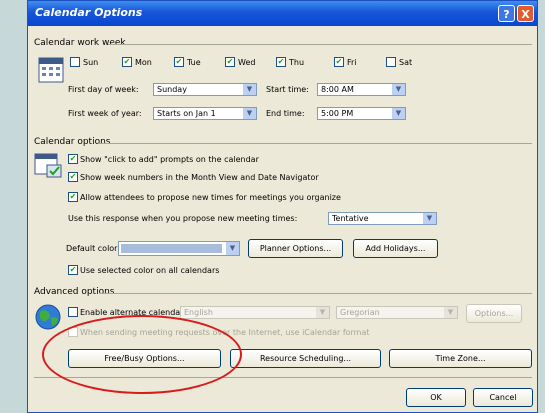  What do you see at coordinates (360, 312) in the screenshot?
I see `alt-calendar-type-value: Gregorian` at bounding box center [360, 312].